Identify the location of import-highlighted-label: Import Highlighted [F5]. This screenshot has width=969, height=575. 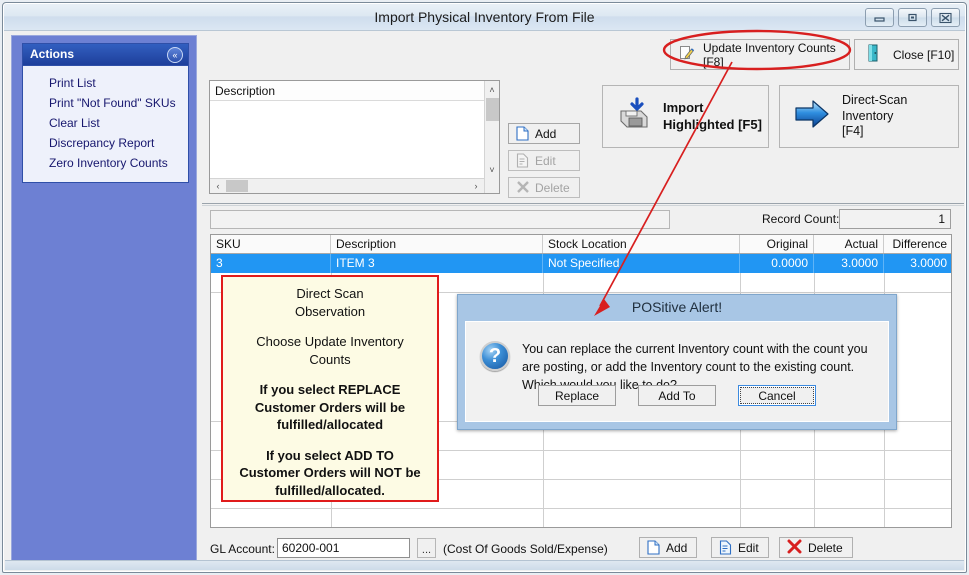
(712, 116).